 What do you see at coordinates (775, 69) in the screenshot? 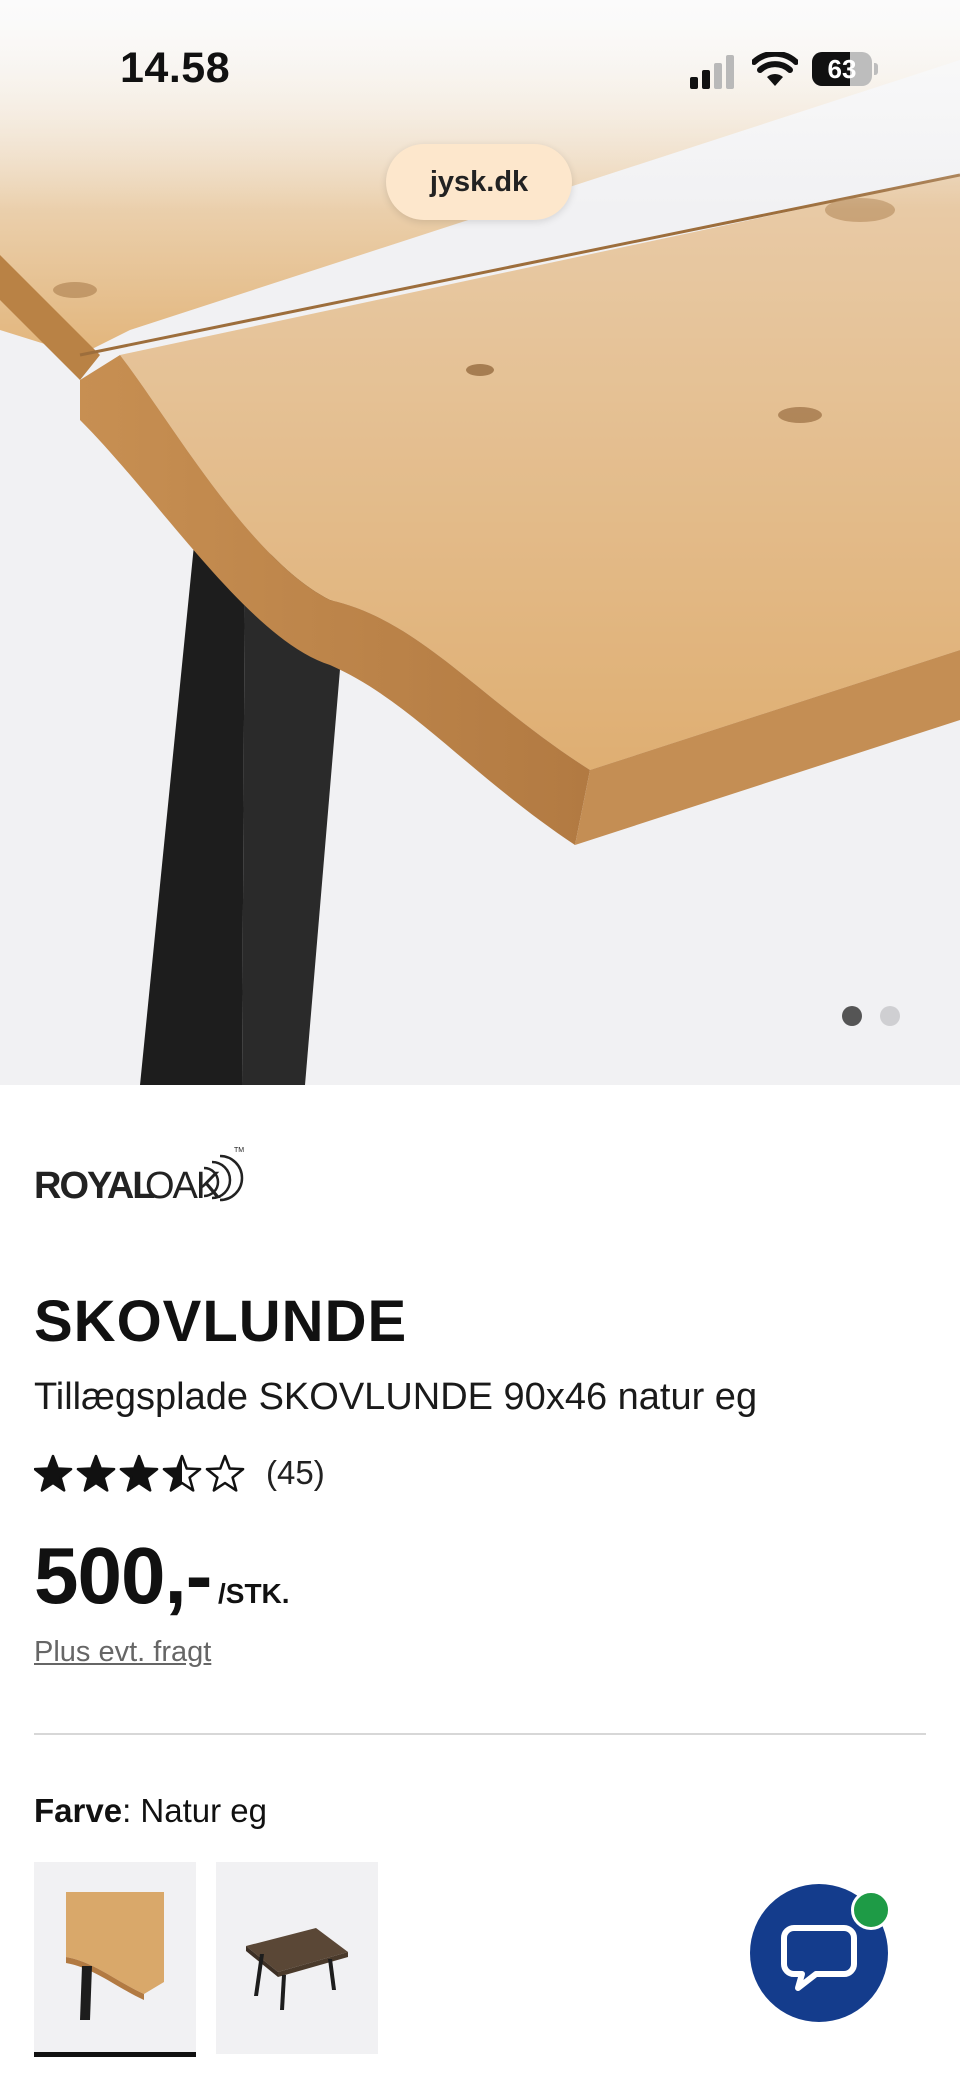
I see `wifi-icon` at bounding box center [775, 69].